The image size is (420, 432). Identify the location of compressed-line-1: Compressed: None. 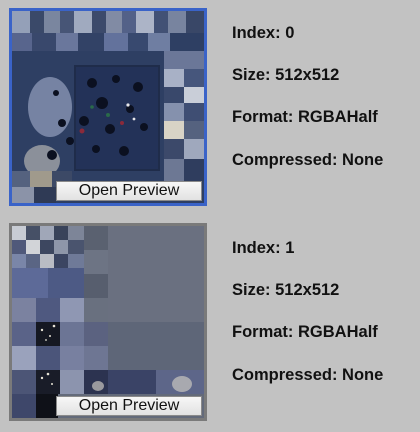
(307, 375).